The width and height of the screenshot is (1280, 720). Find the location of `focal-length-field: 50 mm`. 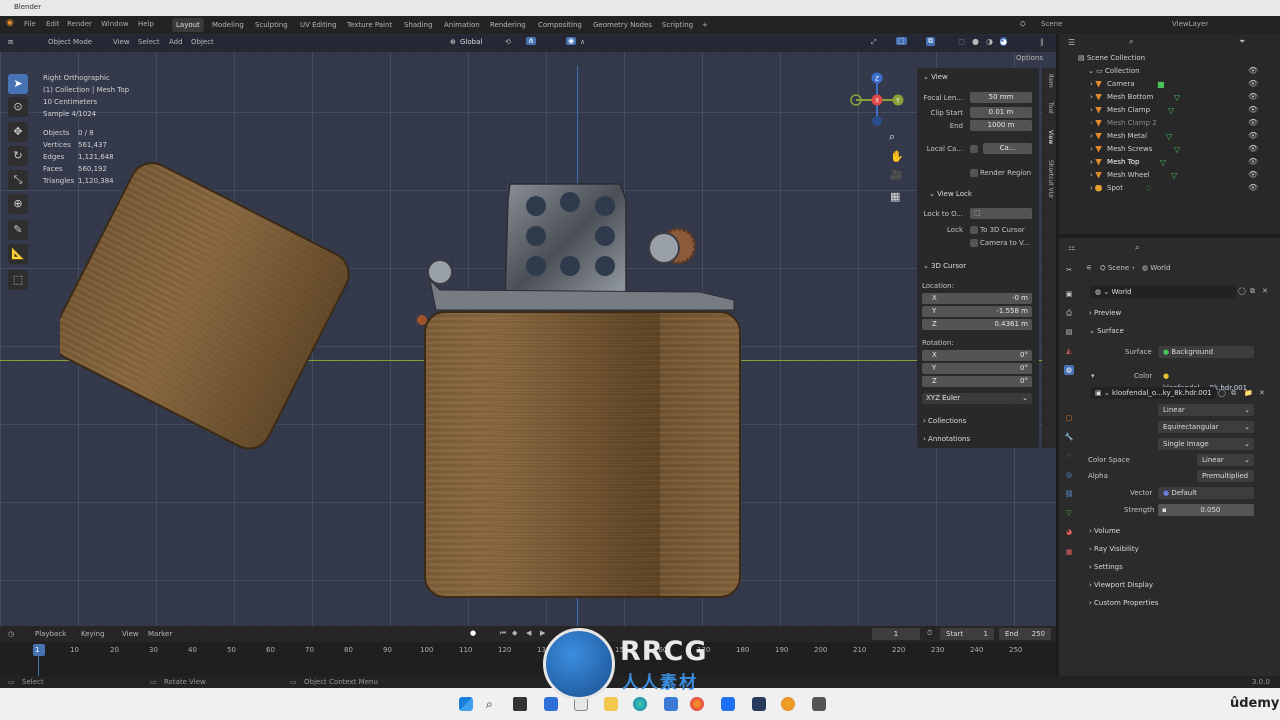

focal-length-field: 50 mm is located at coordinates (1001, 97).